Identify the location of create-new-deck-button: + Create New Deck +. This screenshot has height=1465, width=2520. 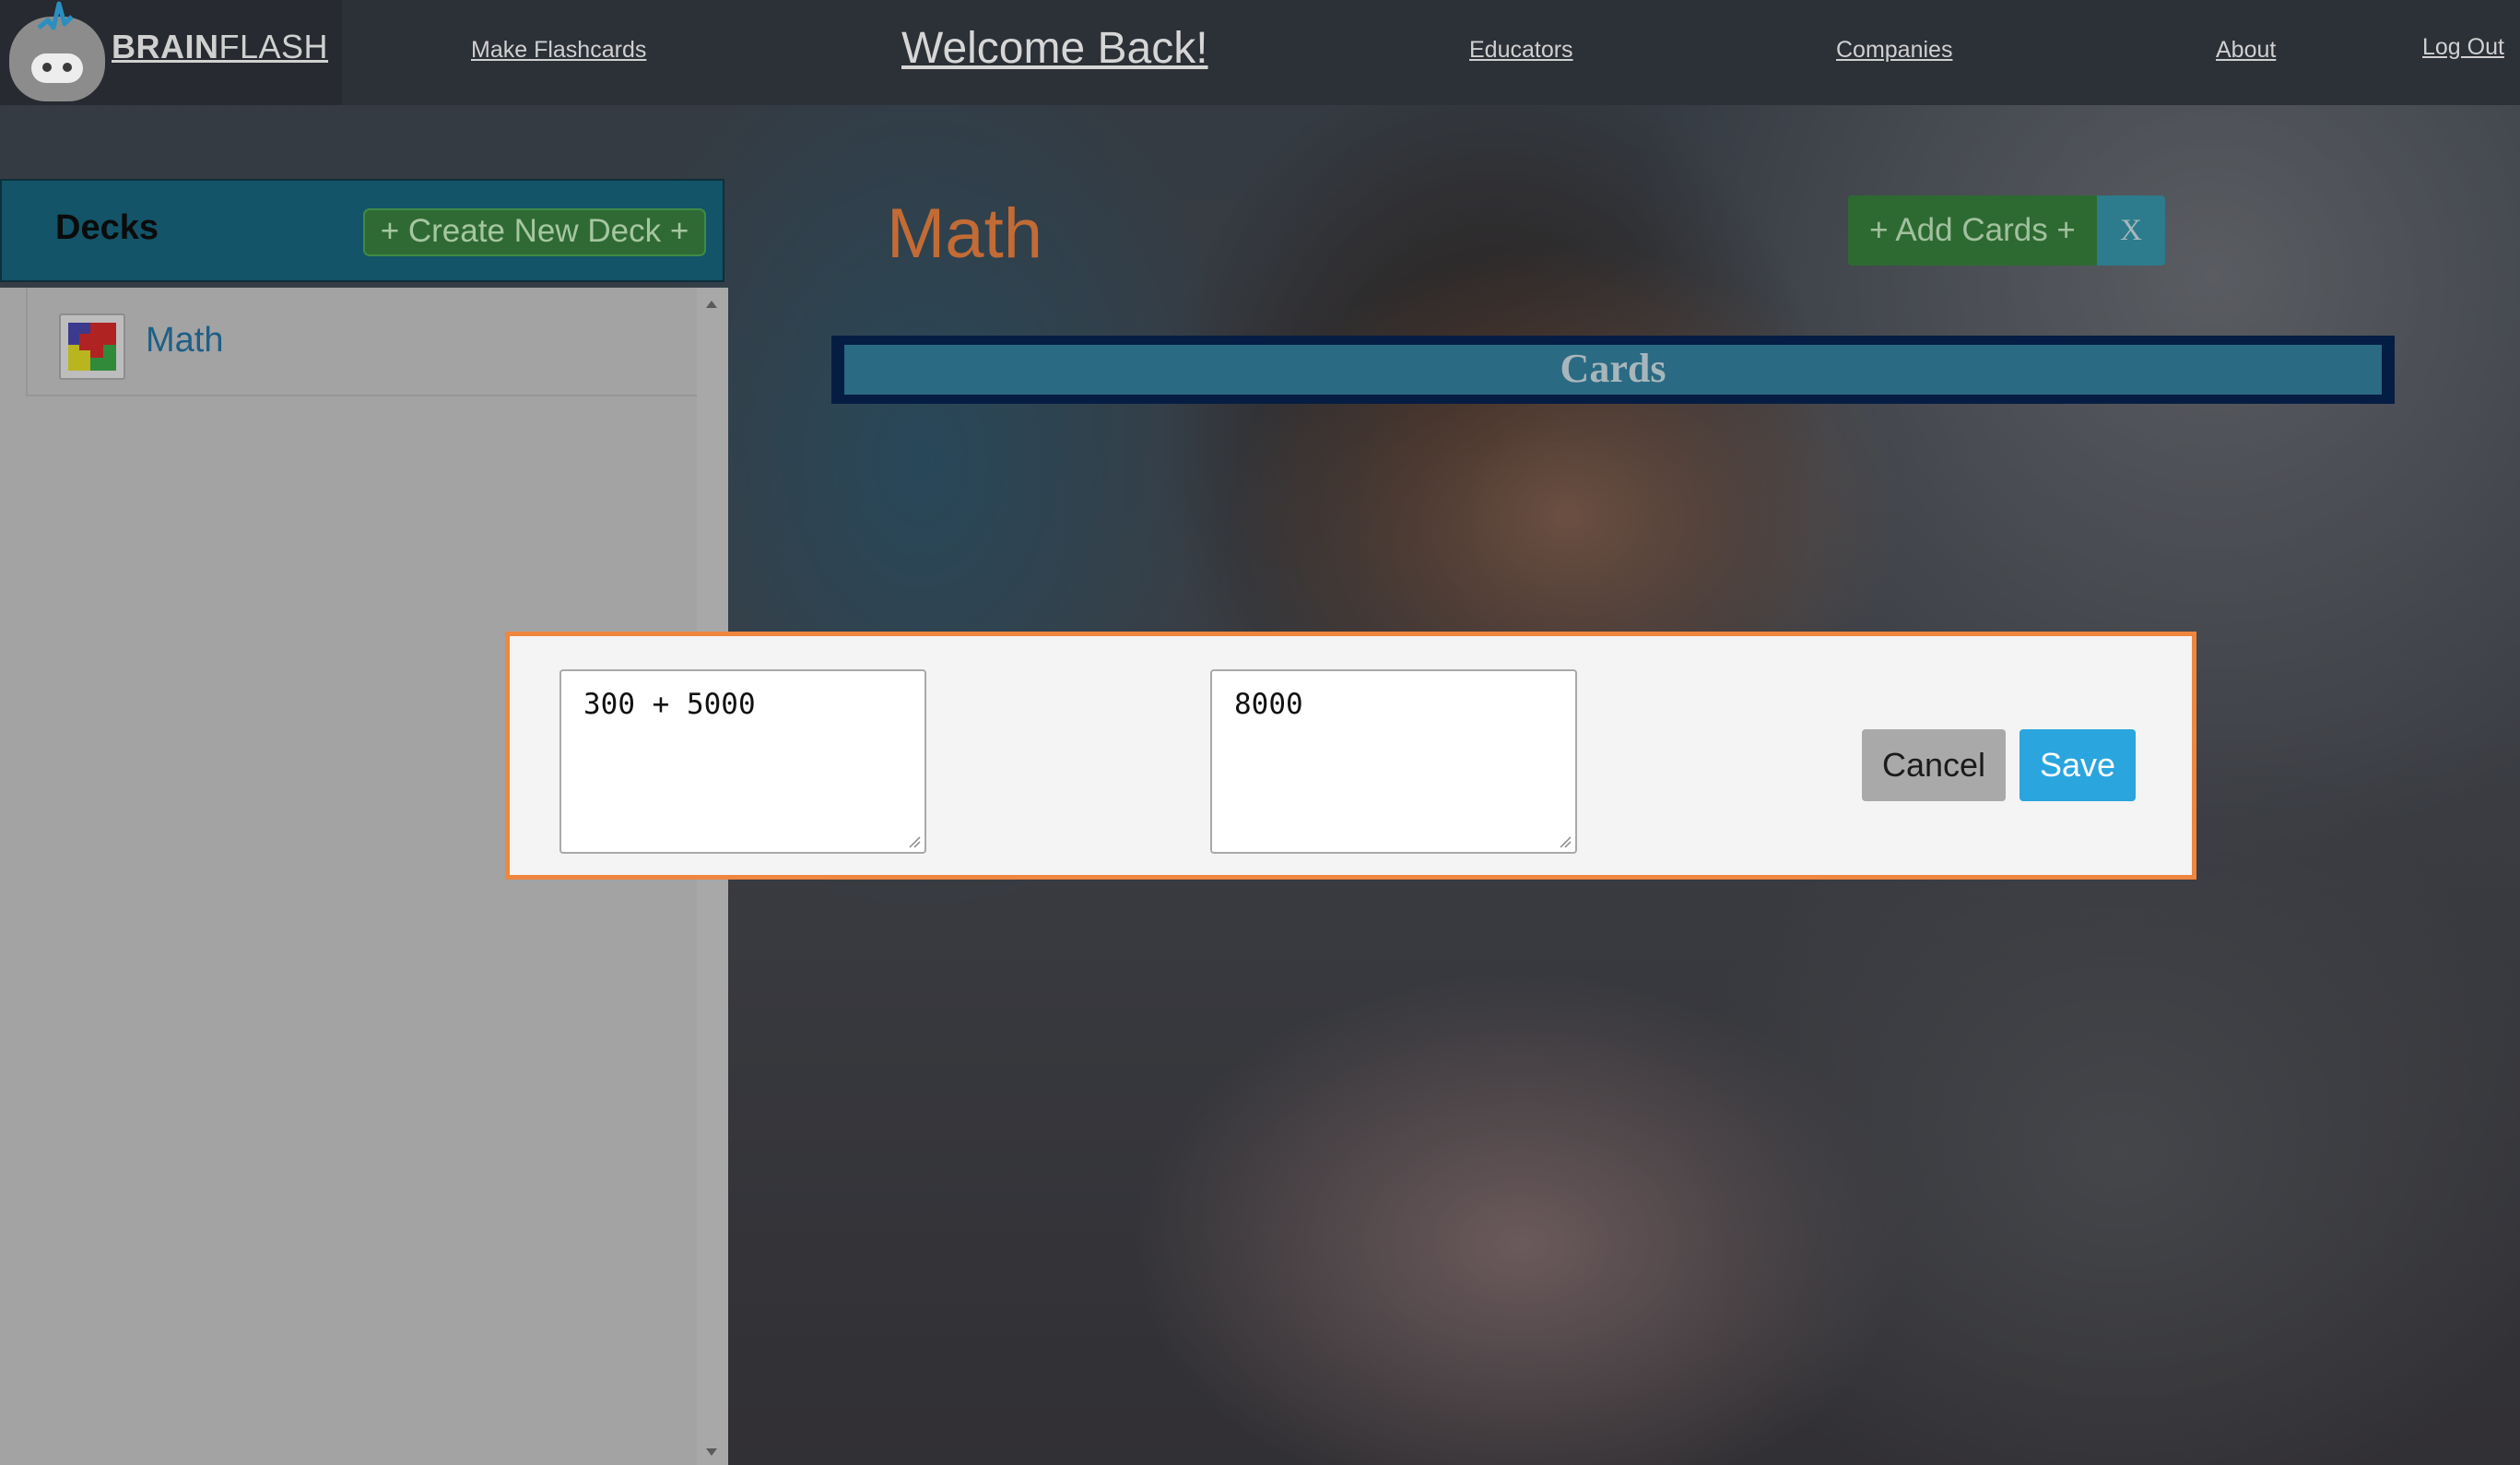
(534, 232).